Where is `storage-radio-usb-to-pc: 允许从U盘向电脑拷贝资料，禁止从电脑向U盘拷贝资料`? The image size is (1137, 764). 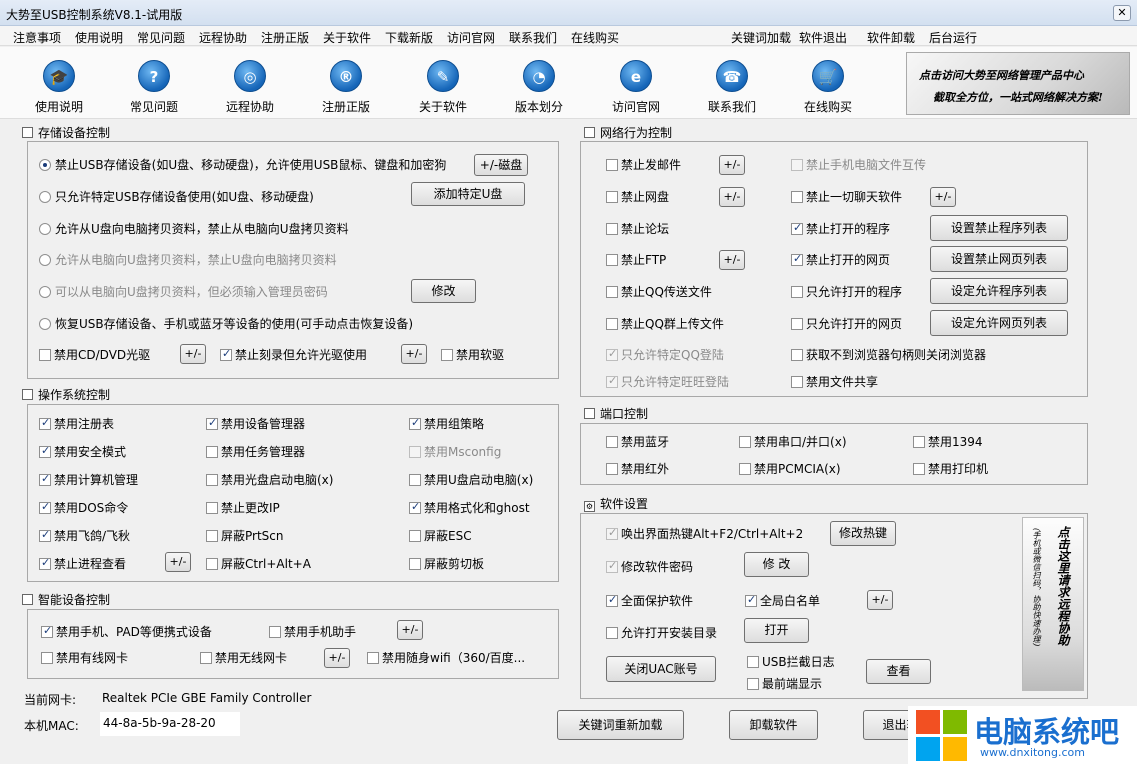
storage-radio-usb-to-pc: 允许从U盘向电脑拷贝资料，禁止从电脑向U盘拷贝资料 is located at coordinates (194, 229).